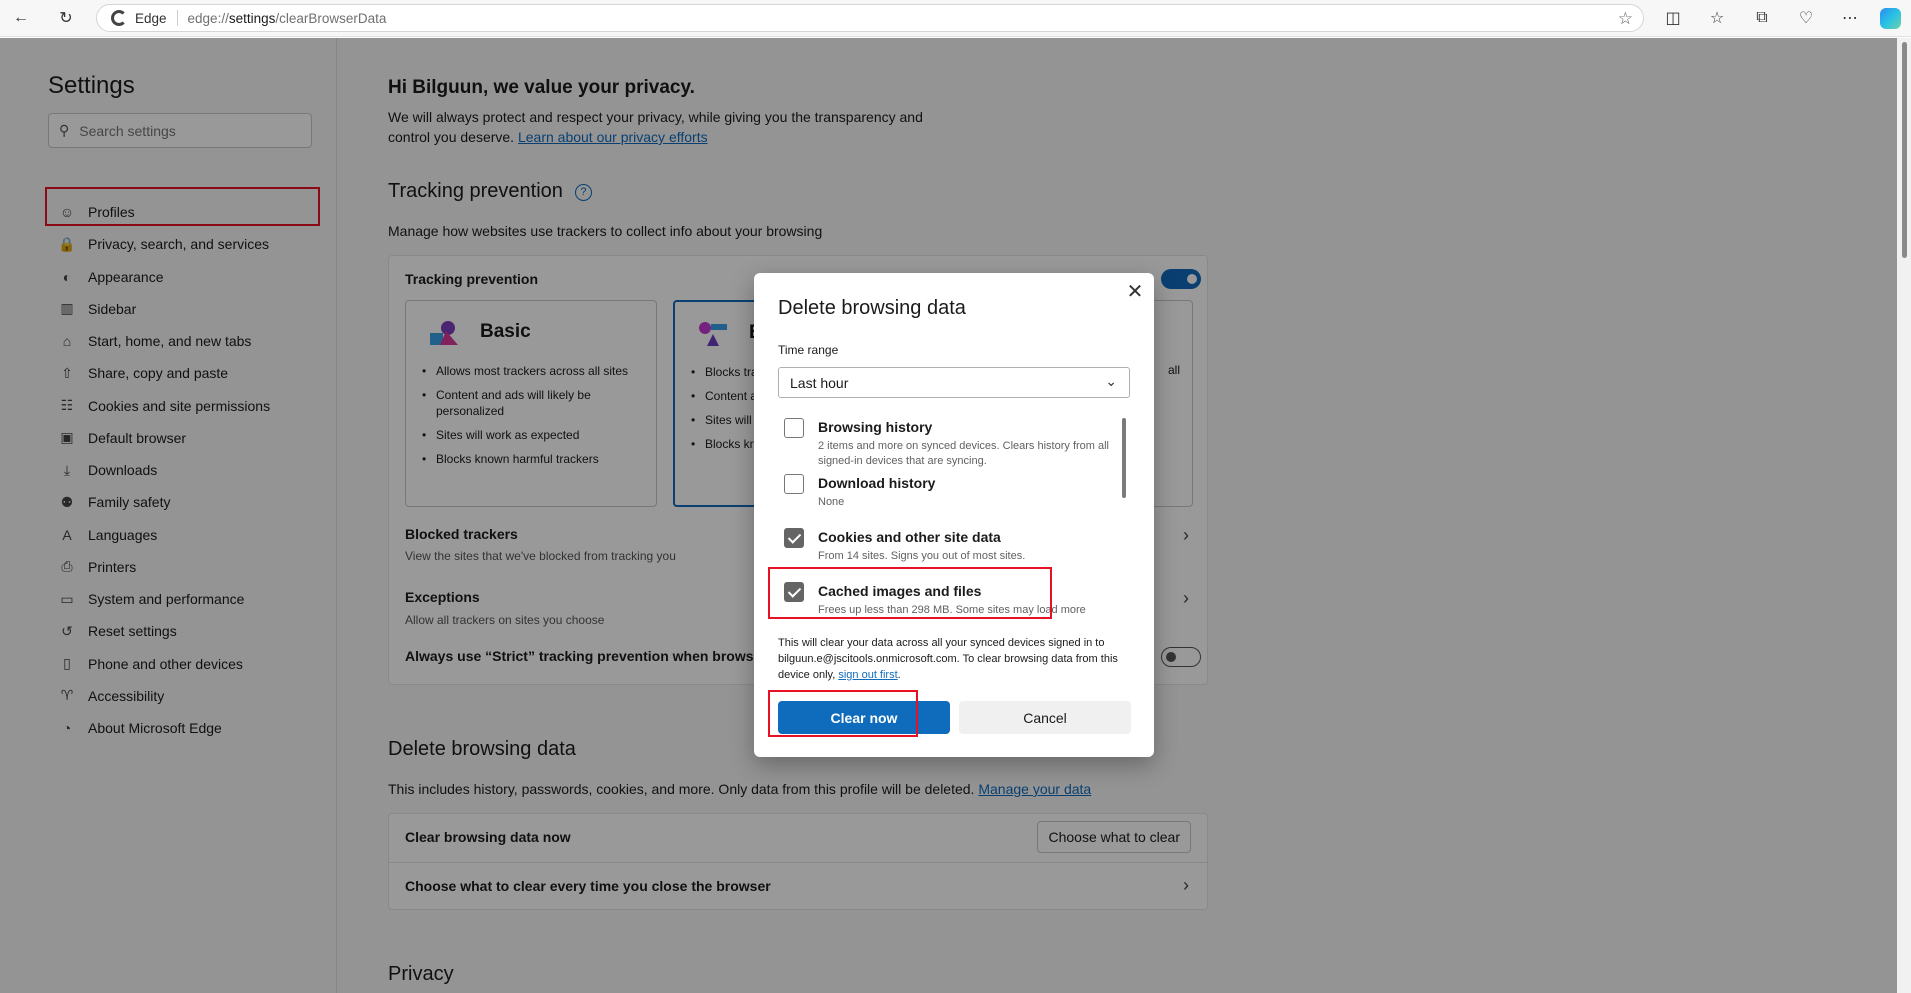  What do you see at coordinates (66, 18) in the screenshot?
I see `refresh-icon: ↻` at bounding box center [66, 18].